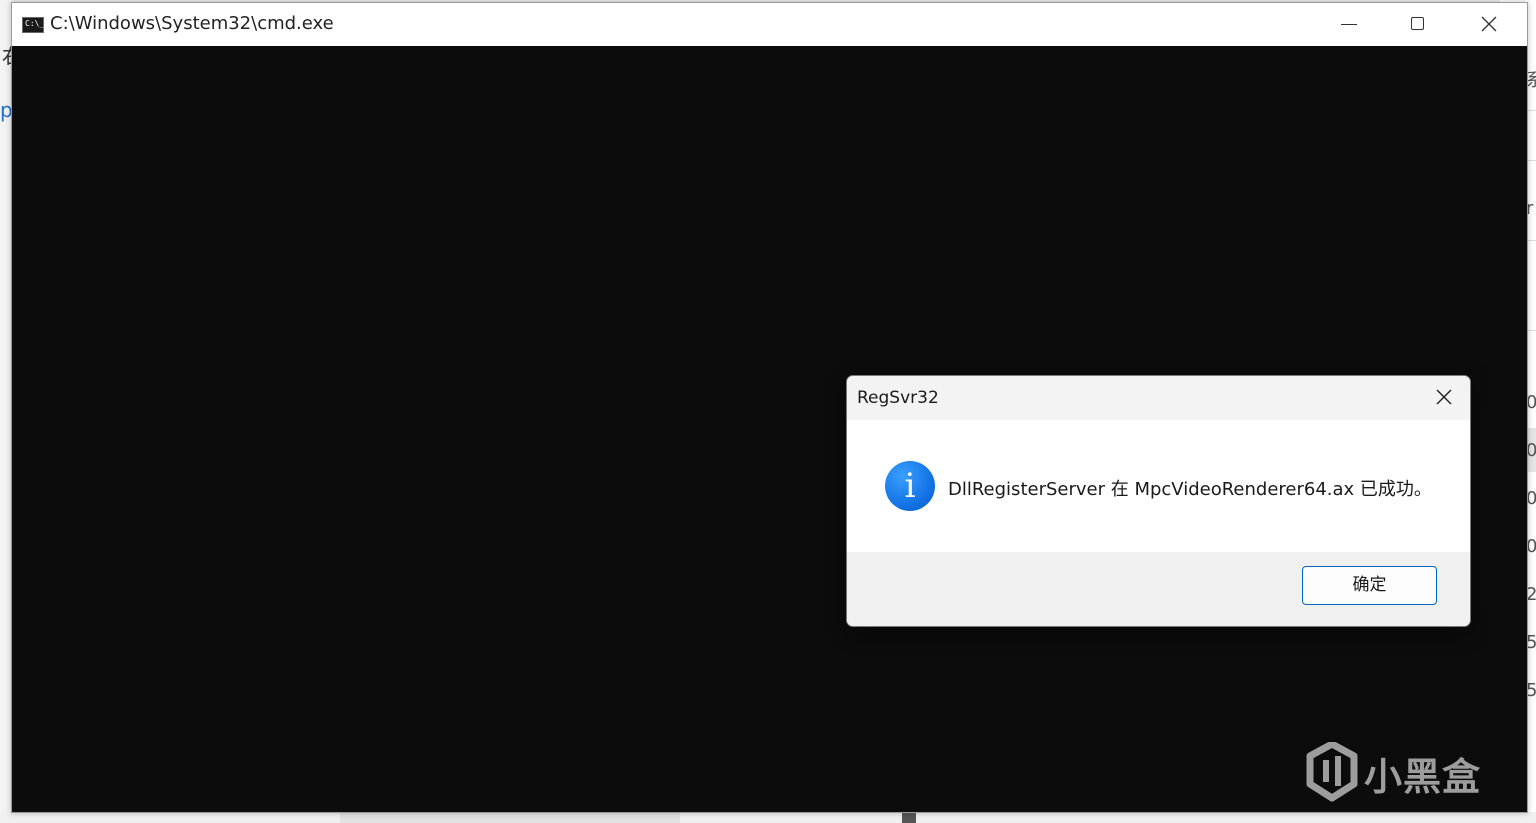 The width and height of the screenshot is (1536, 823). I want to click on dialog-footer: 确定, so click(1158, 589).